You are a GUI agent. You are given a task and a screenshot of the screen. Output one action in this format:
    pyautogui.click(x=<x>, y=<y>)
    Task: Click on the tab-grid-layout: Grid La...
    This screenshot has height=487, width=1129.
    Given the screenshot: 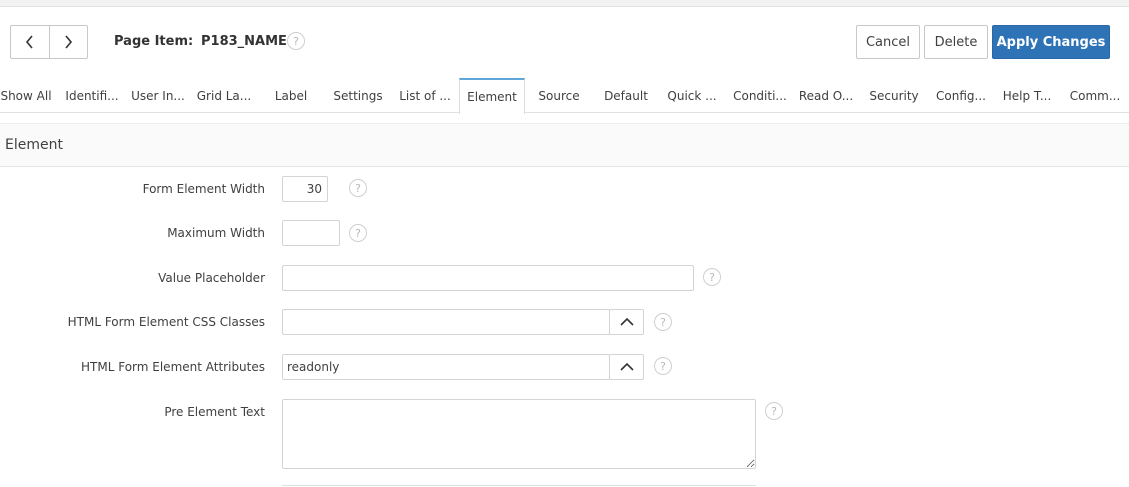 What is the action you would take?
    pyautogui.click(x=224, y=95)
    